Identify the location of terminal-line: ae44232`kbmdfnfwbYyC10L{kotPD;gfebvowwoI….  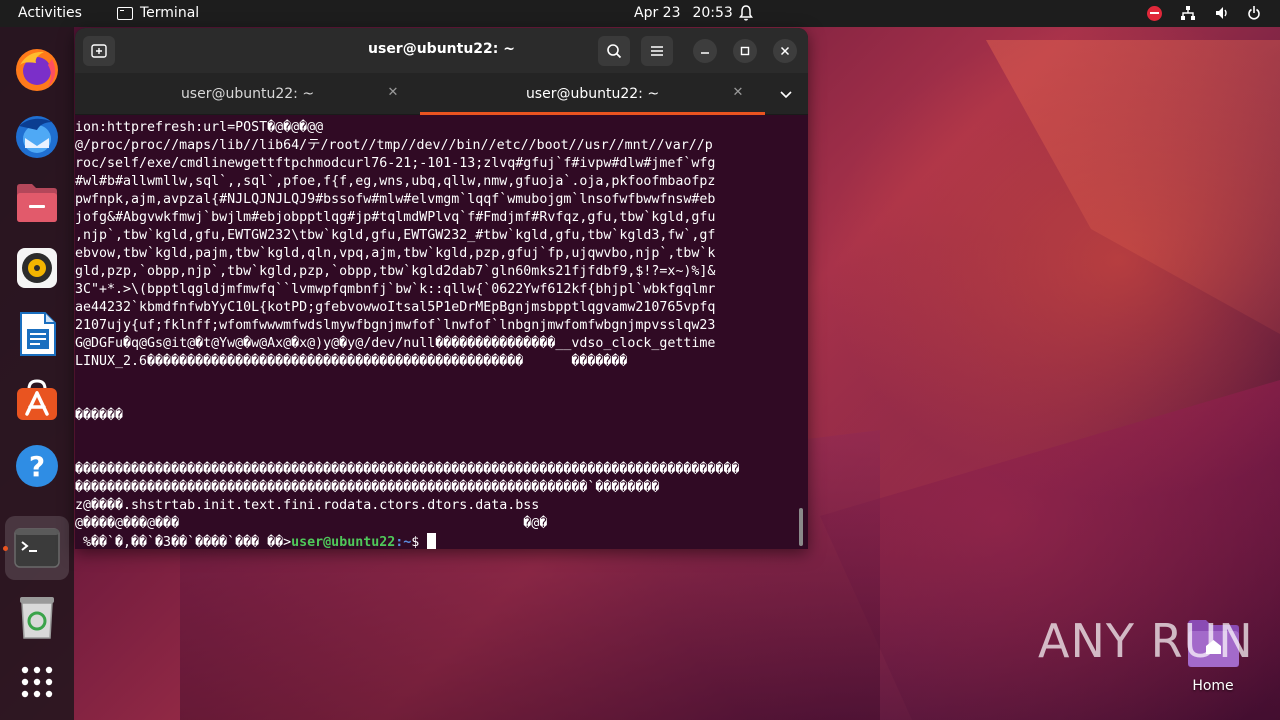
(395, 307).